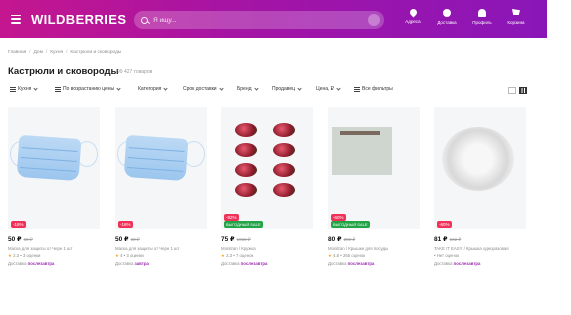 The height and width of the screenshot is (315, 571). Describe the element at coordinates (516, 12) in the screenshot. I see `cart-icon` at that location.